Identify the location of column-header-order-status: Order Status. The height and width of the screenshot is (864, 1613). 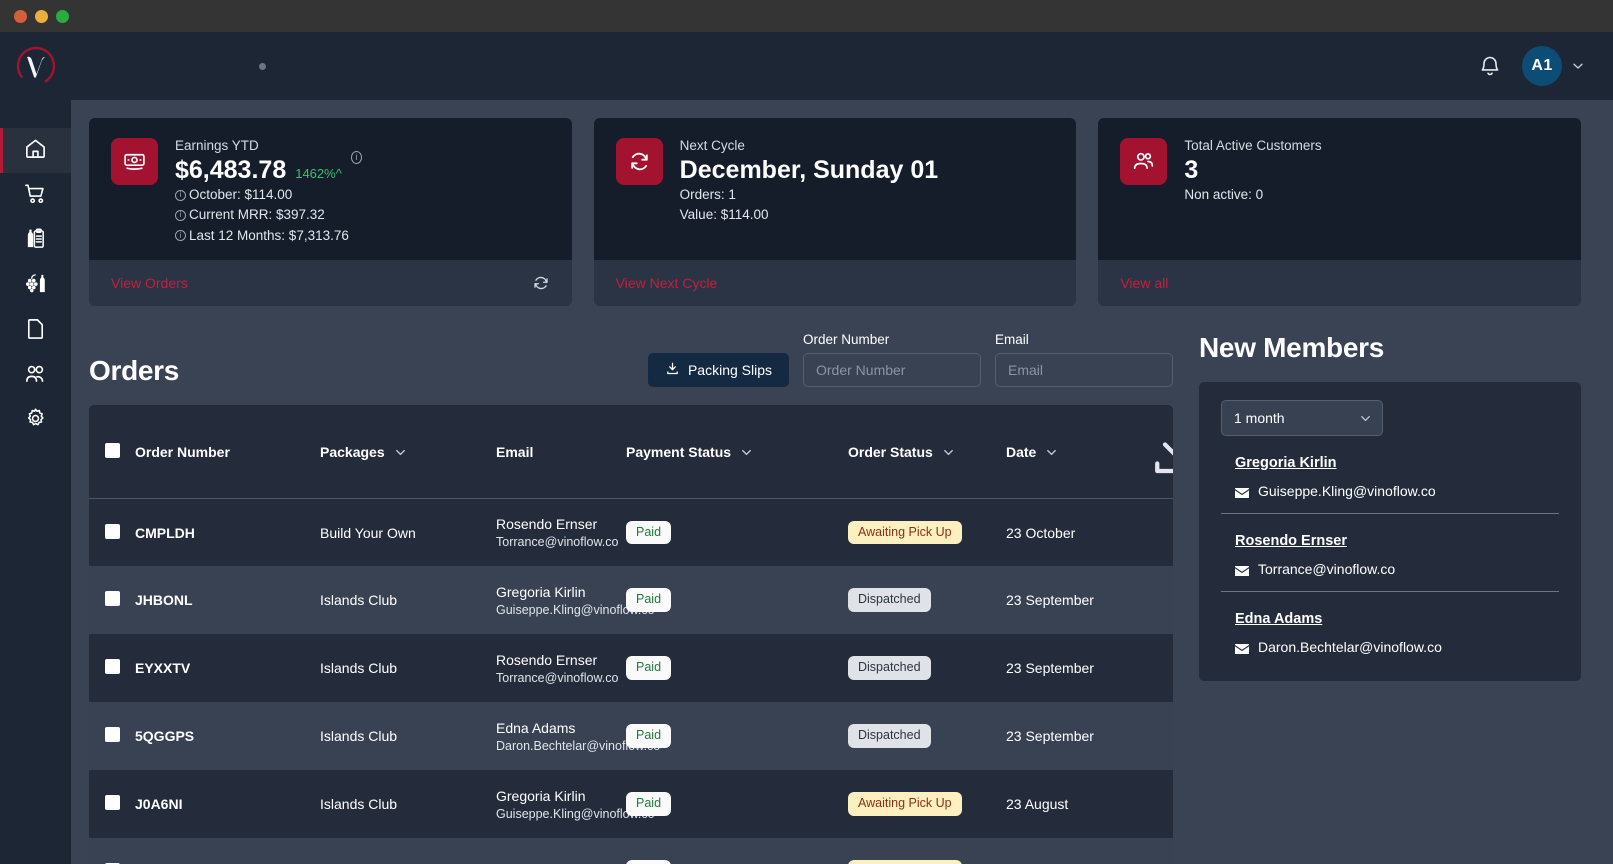
(927, 451).